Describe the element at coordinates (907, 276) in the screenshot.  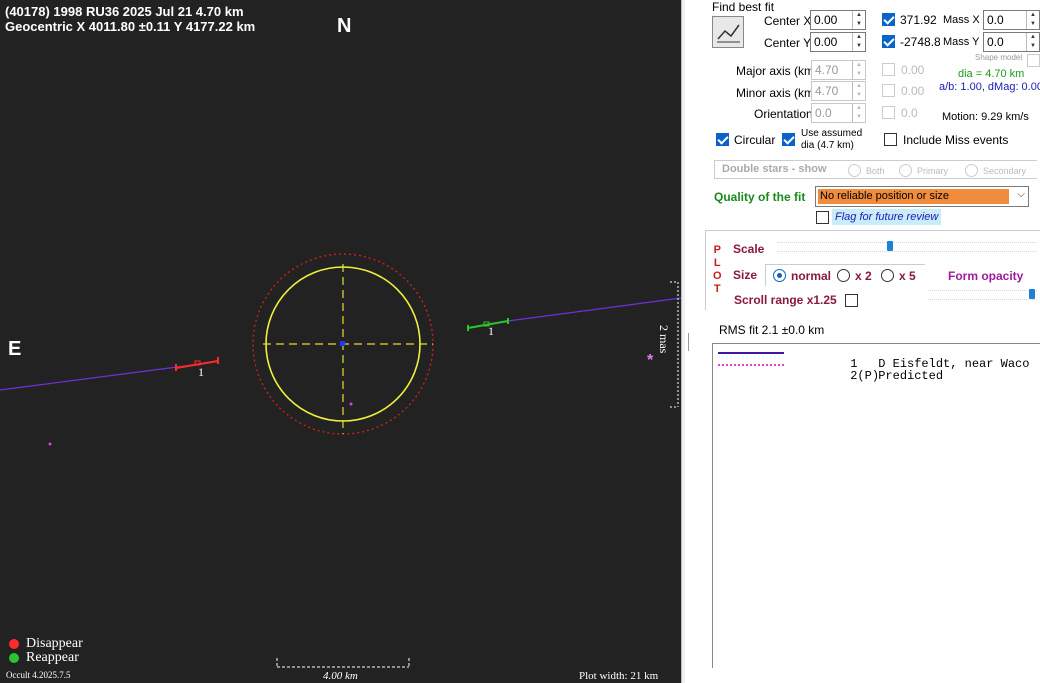
I see `size-x5-label: x 5` at that location.